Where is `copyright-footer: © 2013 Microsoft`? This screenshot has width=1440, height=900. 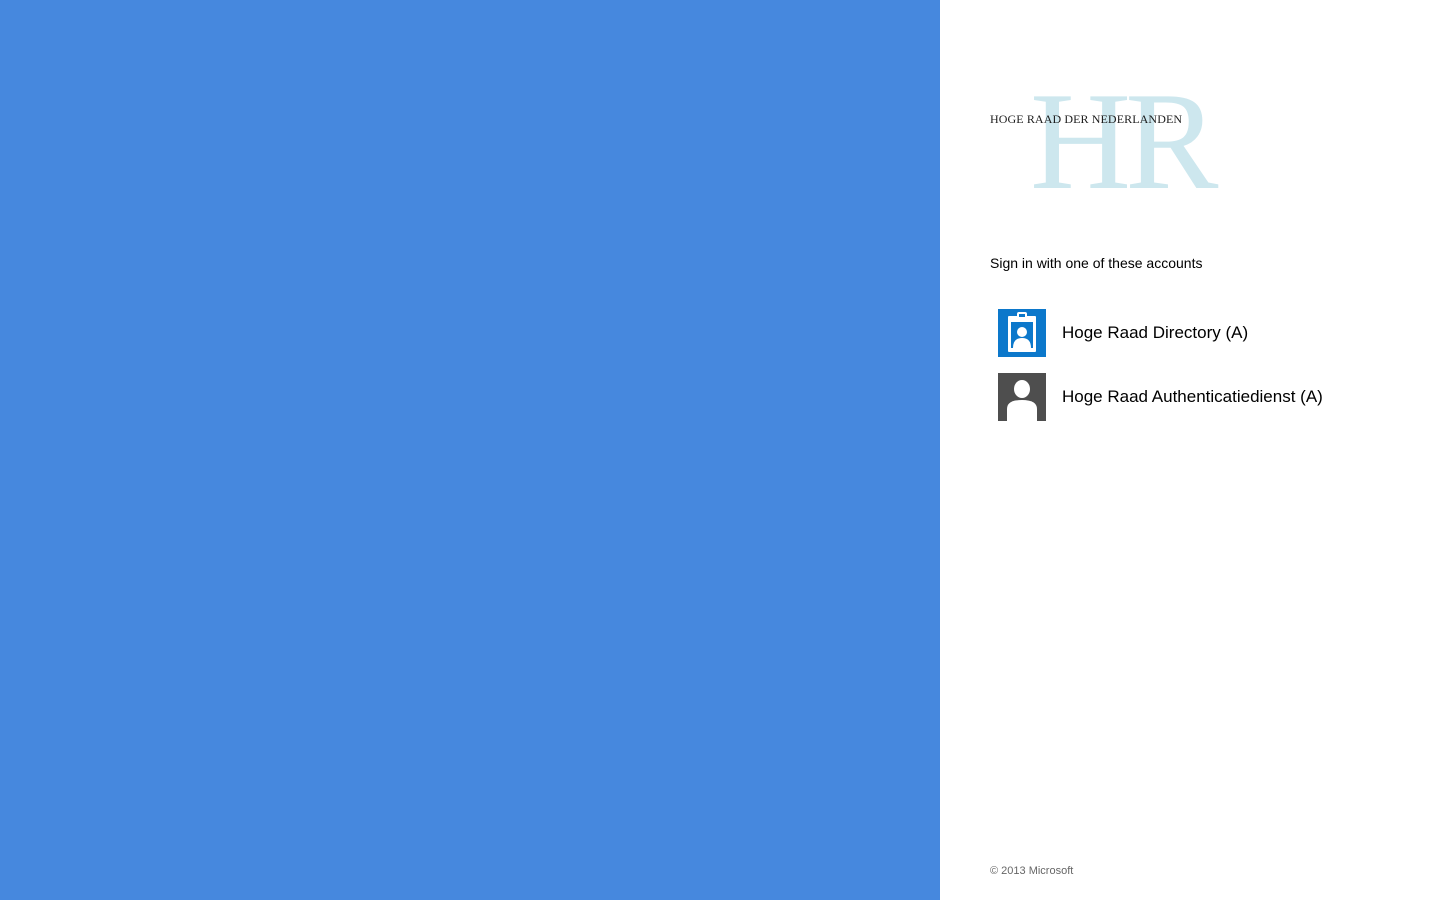 copyright-footer: © 2013 Microsoft is located at coordinates (1032, 871).